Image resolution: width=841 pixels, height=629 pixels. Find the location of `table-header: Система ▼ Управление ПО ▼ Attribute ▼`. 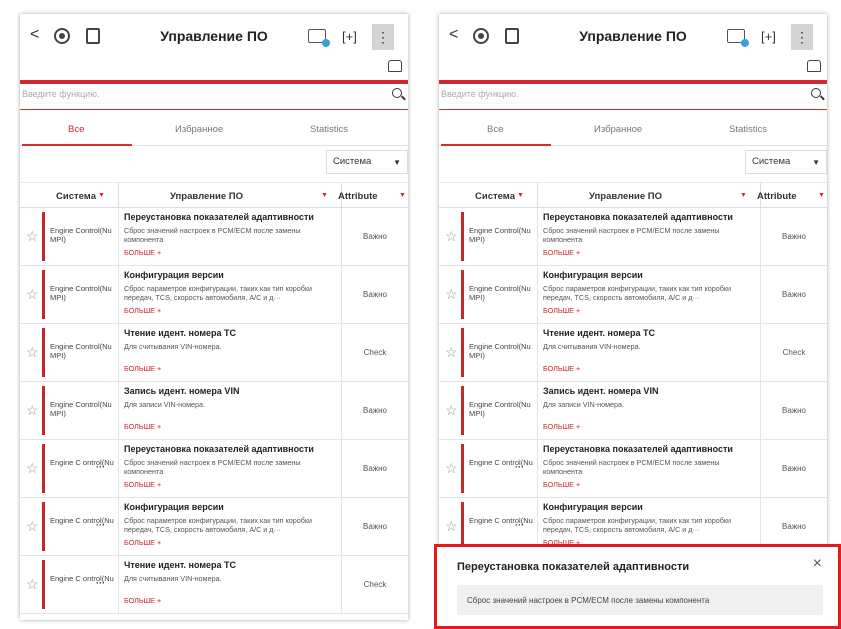

table-header: Система ▼ Управление ПО ▼ Attribute ▼ is located at coordinates (214, 195).